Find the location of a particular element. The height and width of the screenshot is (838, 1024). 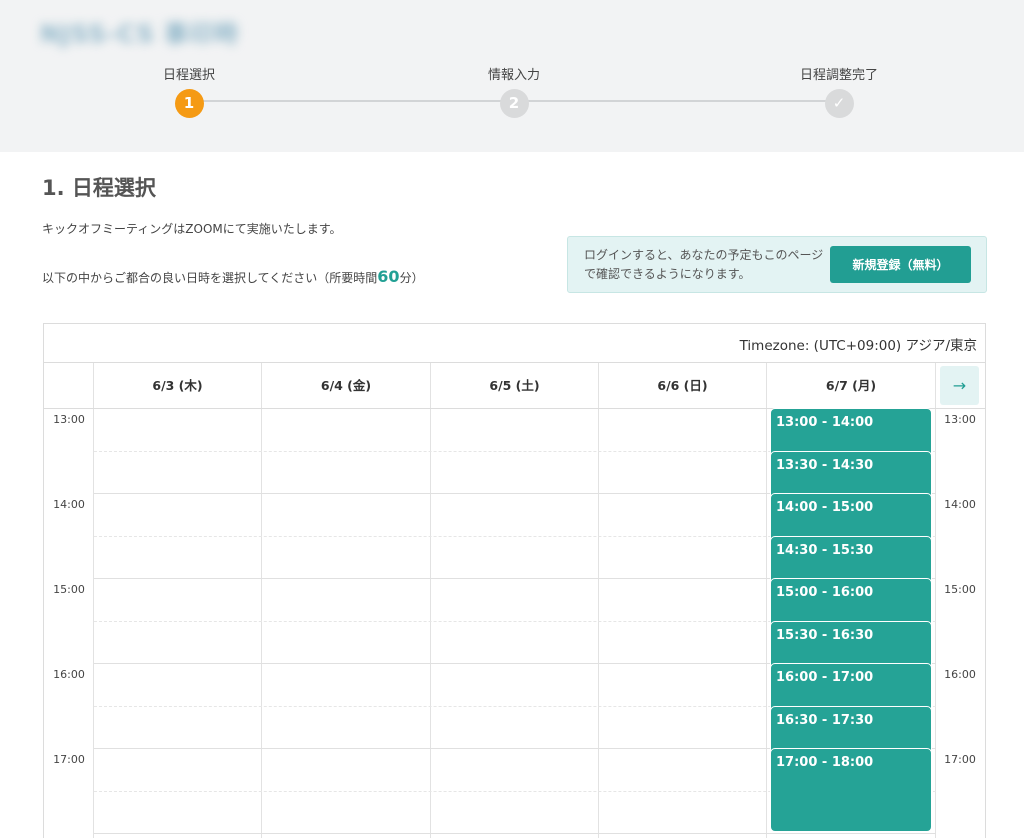

step-number-badge: 1 is located at coordinates (189, 103).